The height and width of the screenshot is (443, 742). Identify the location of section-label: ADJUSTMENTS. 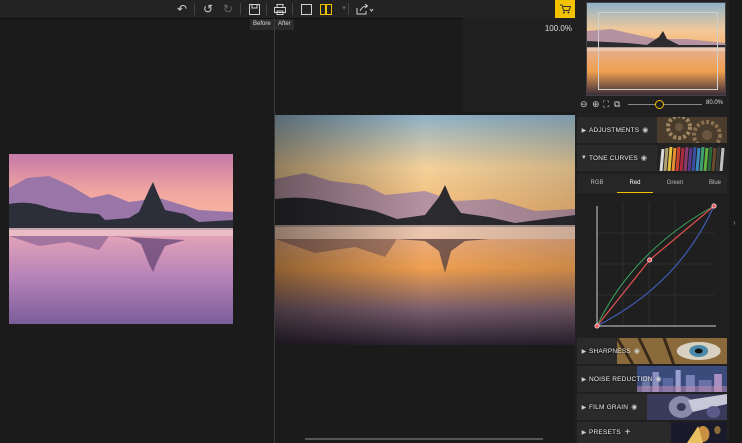
(614, 130).